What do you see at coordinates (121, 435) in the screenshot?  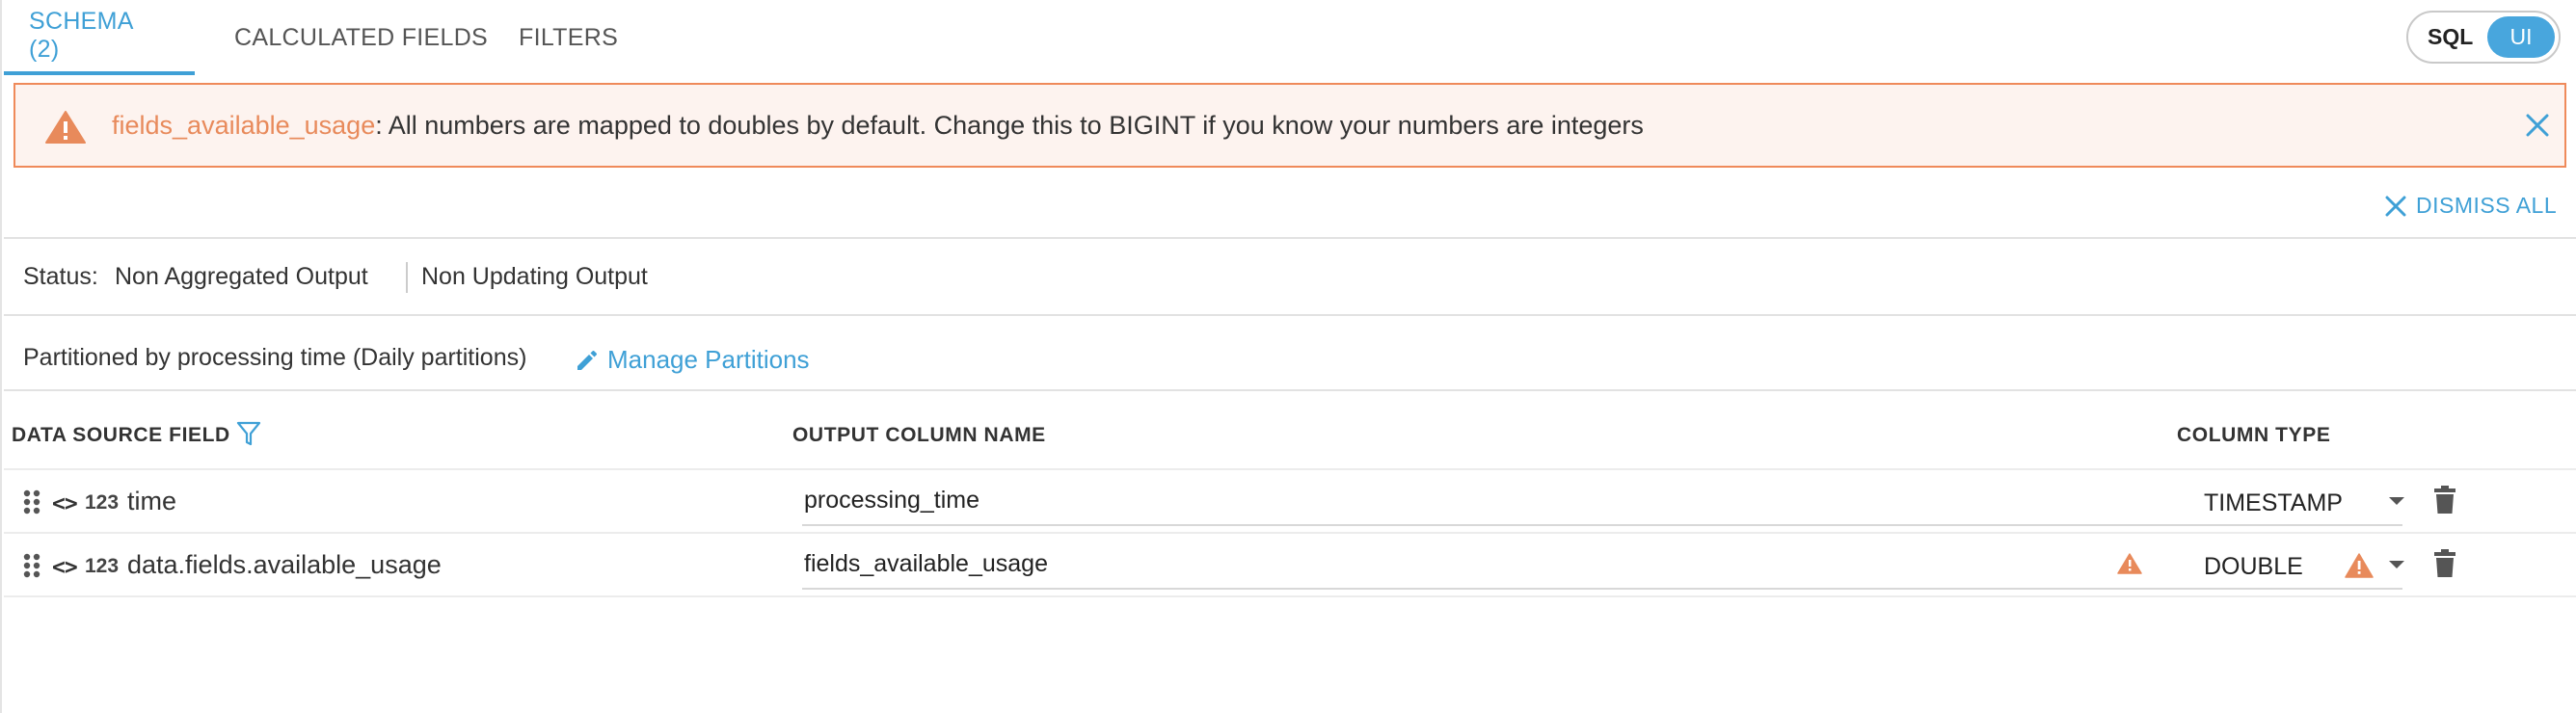 I see `column-header-source: DATA SOURCE FIELD` at bounding box center [121, 435].